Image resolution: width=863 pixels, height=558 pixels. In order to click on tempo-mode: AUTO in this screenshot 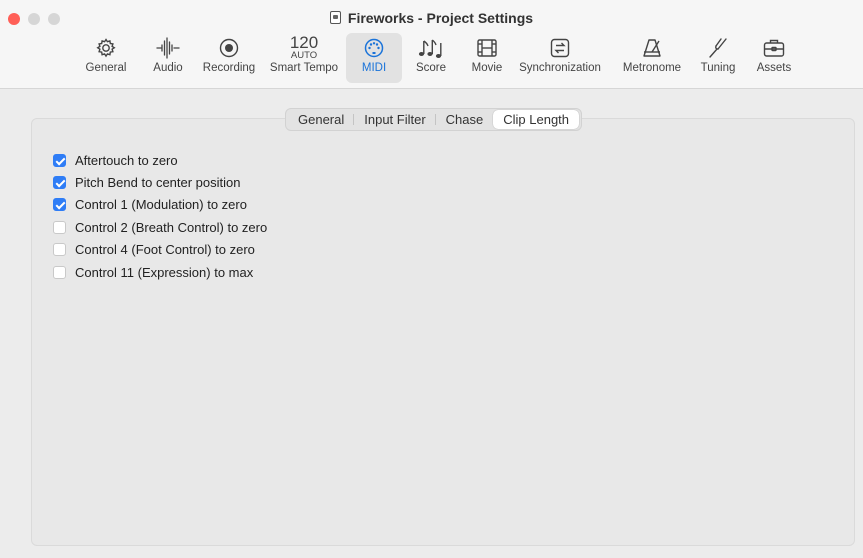, I will do `click(304, 55)`.